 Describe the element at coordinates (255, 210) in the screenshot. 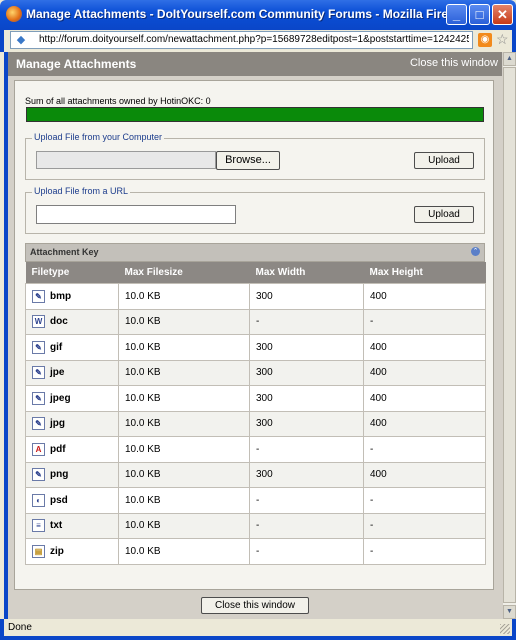

I see `upload-url-fieldset: Upload File from a URL Upload` at that location.